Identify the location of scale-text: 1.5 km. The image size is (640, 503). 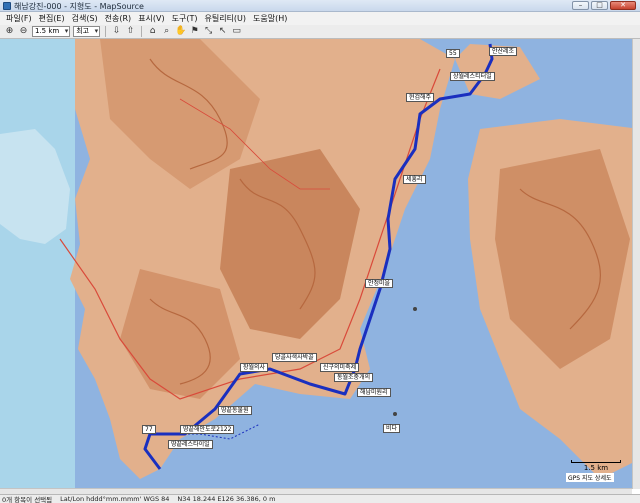
(596, 468).